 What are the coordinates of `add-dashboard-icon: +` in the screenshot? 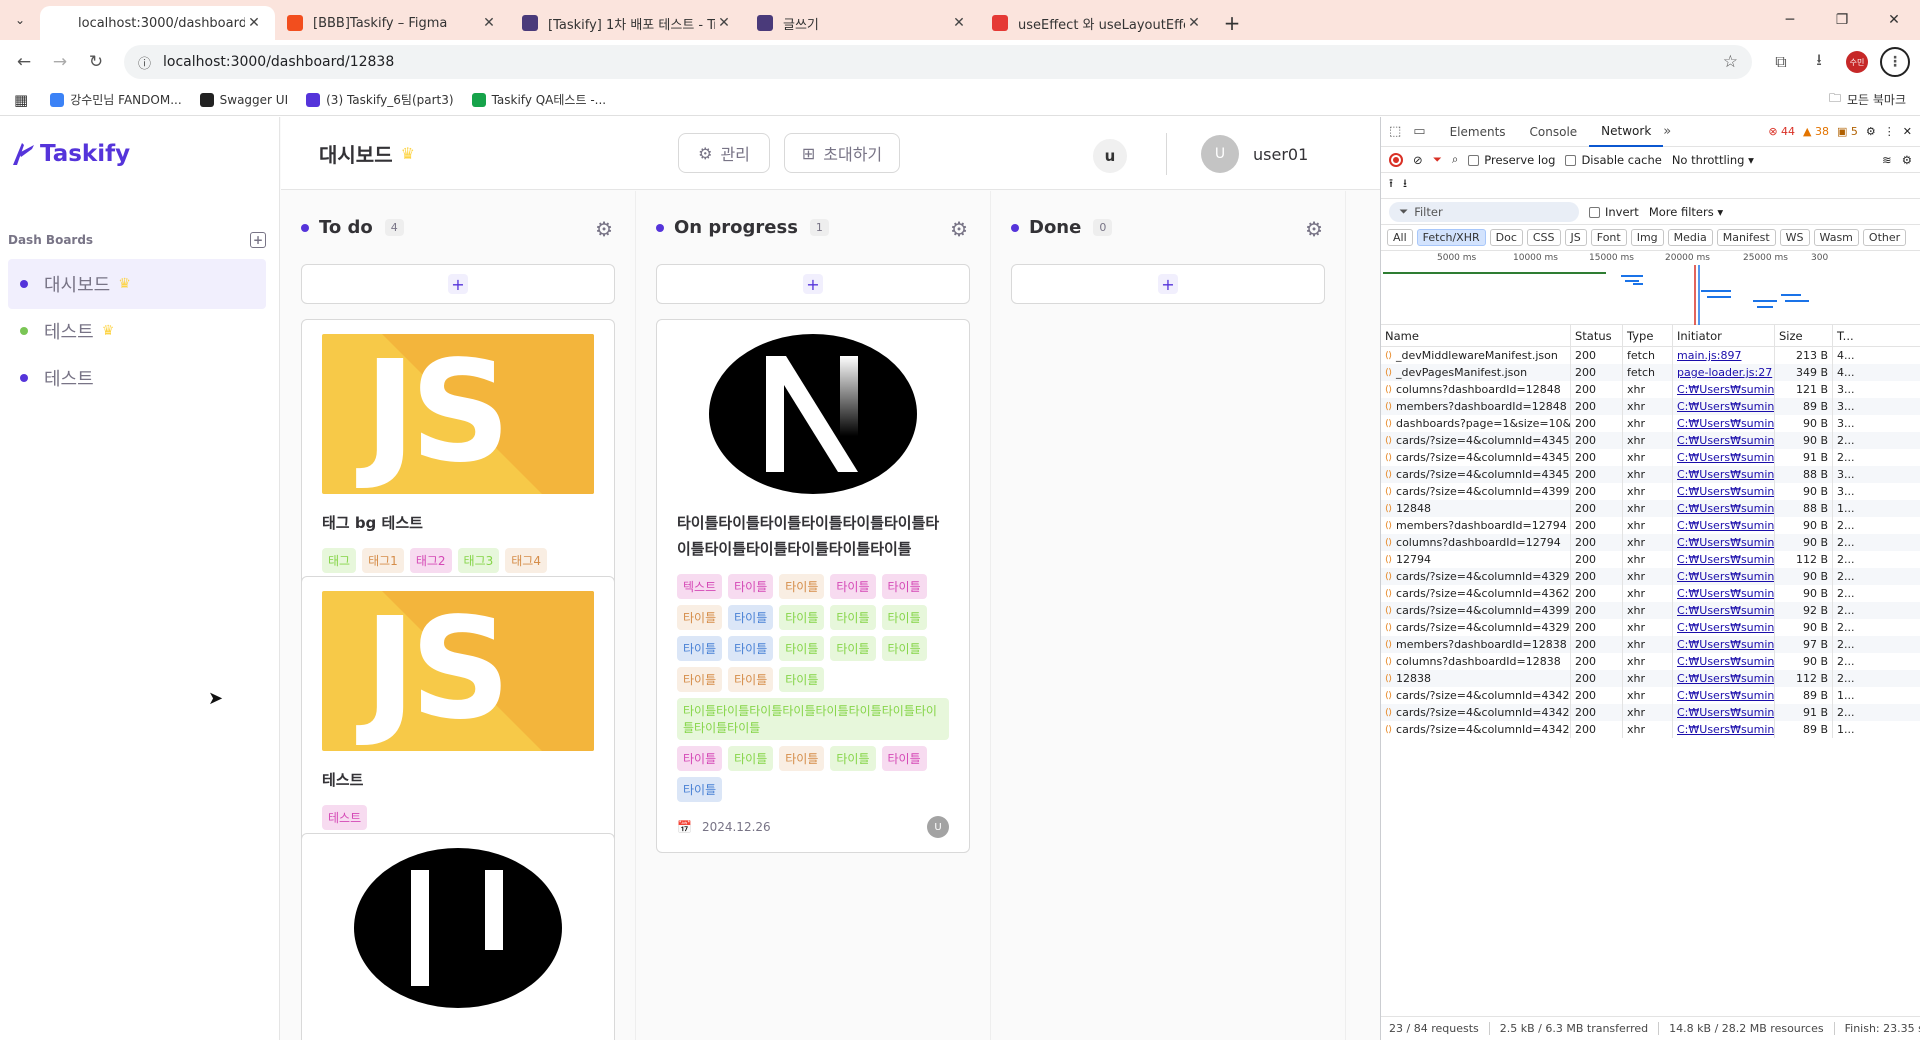 It's located at (258, 240).